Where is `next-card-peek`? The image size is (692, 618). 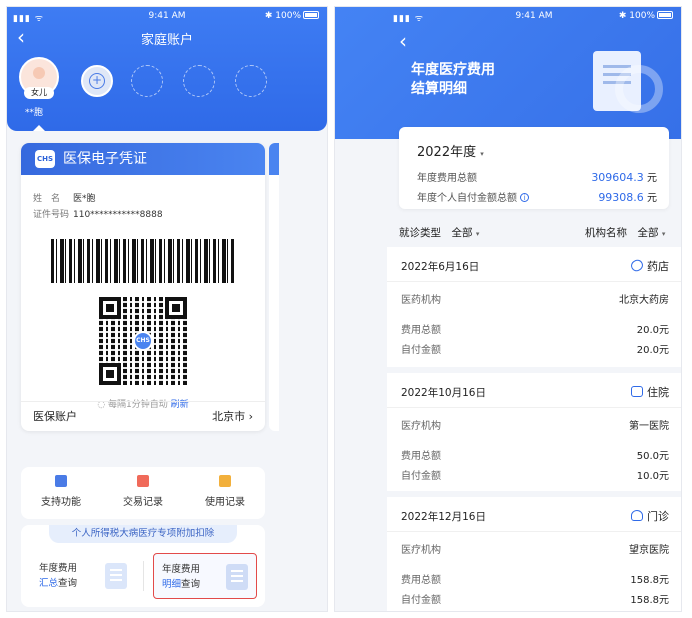 next-card-peek is located at coordinates (274, 287).